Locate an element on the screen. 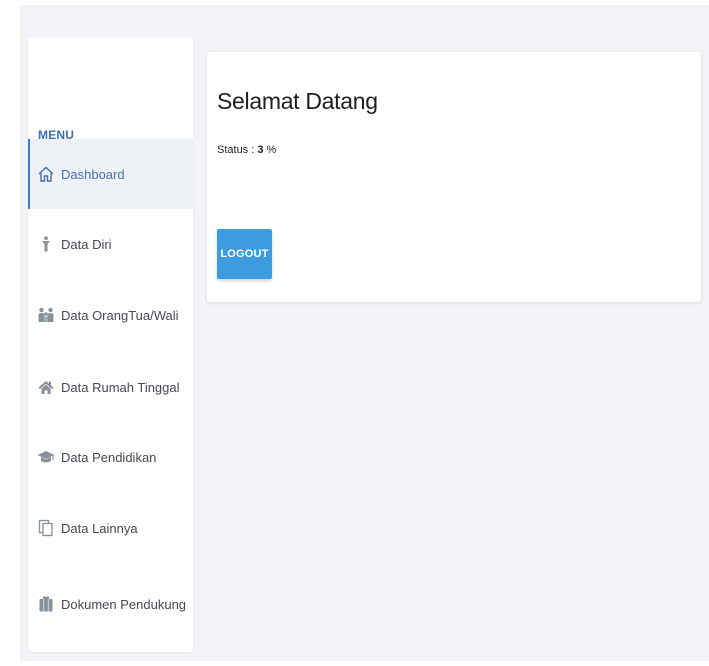  sidebar-item-data-orangtua: Data OrangTua/Wali is located at coordinates (110, 315).